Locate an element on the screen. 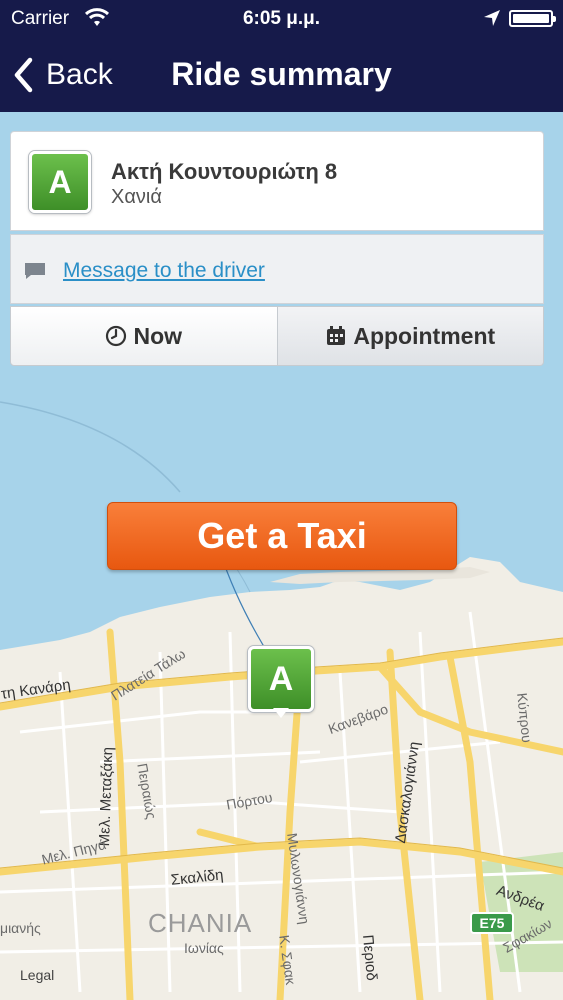  status-bar: Carrier 6:05 μ.μ. is located at coordinates (281, 19).